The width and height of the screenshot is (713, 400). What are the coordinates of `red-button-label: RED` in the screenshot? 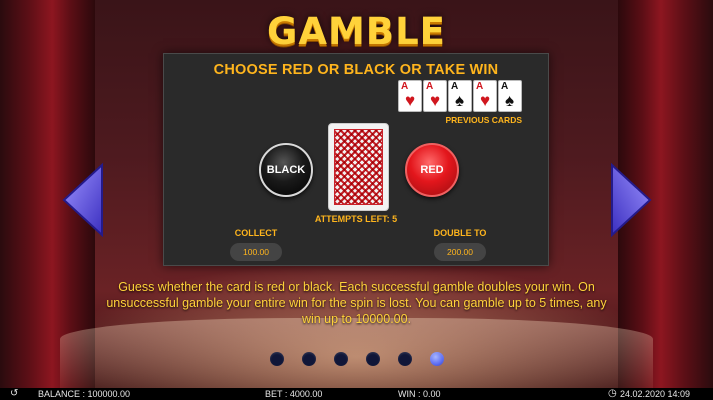 It's located at (432, 170).